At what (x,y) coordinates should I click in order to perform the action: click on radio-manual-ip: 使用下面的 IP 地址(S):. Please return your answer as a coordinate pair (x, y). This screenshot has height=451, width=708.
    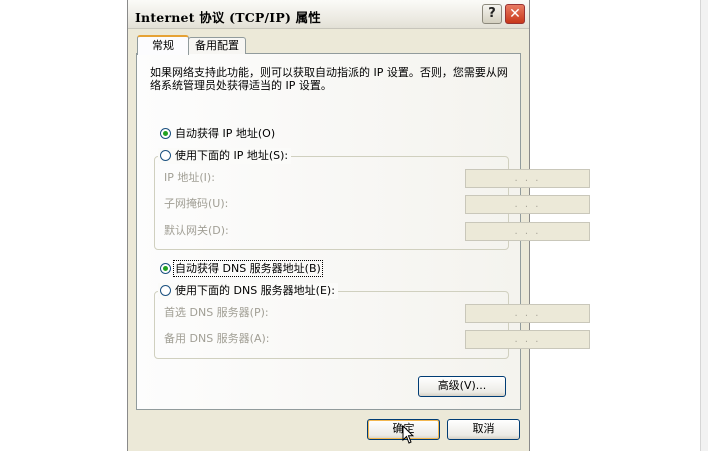
    Looking at the image, I should click on (225, 156).